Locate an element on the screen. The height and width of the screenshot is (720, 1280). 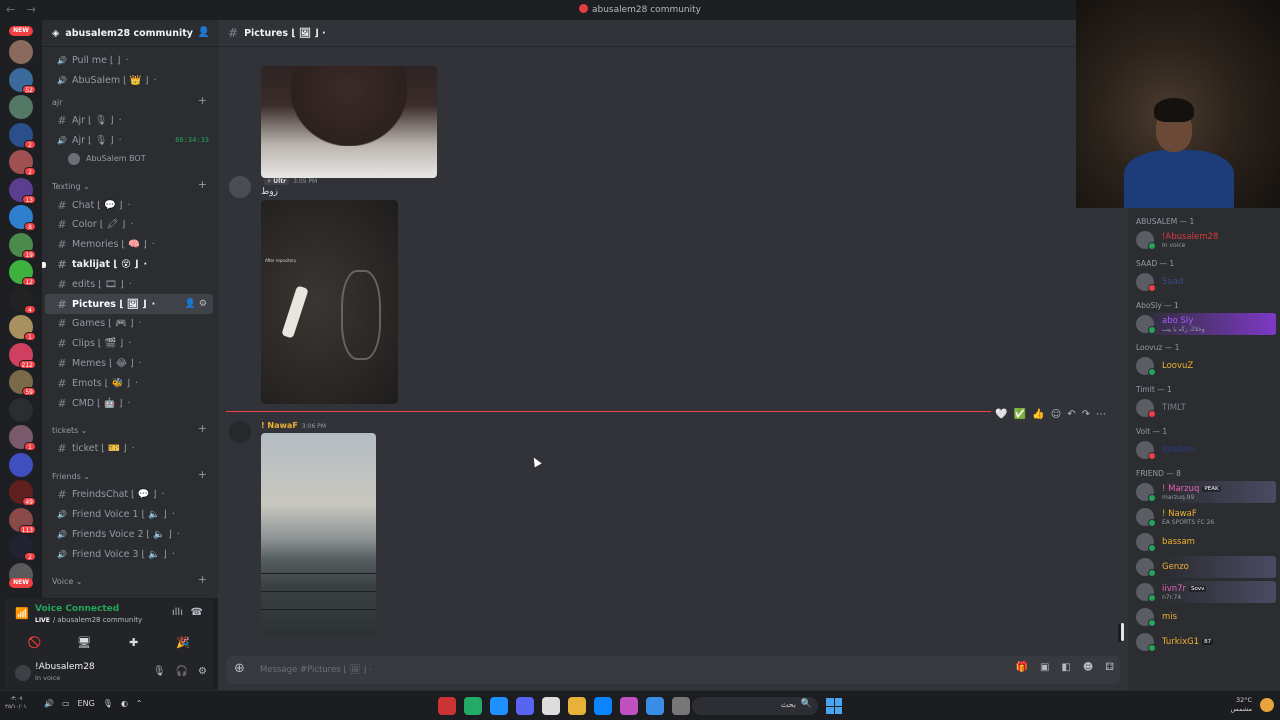
reaction-heart-icon: 🤍 is located at coordinates (1001, 414).